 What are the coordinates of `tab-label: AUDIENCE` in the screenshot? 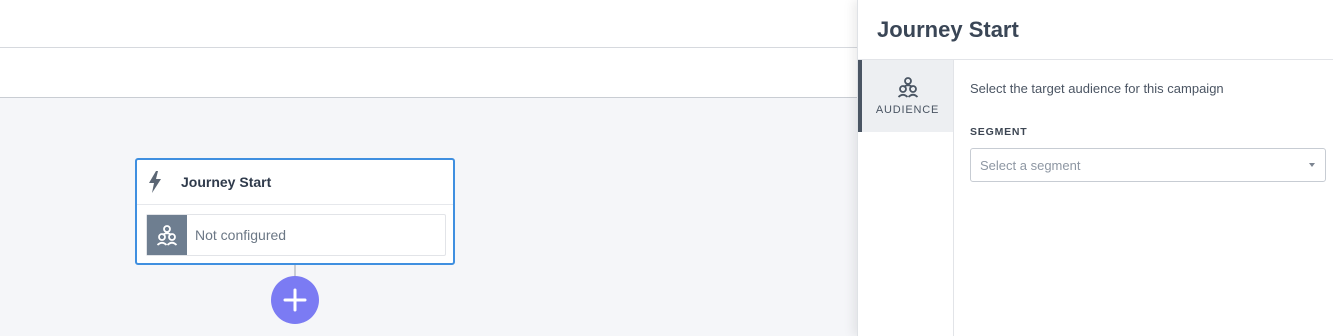 It's located at (907, 110).